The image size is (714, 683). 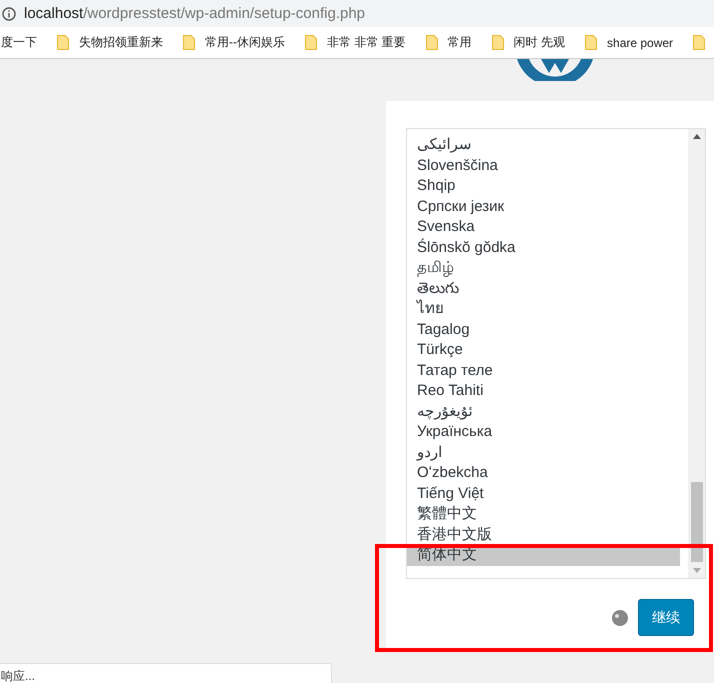 I want to click on scroll-thumb, so click(x=696, y=522).